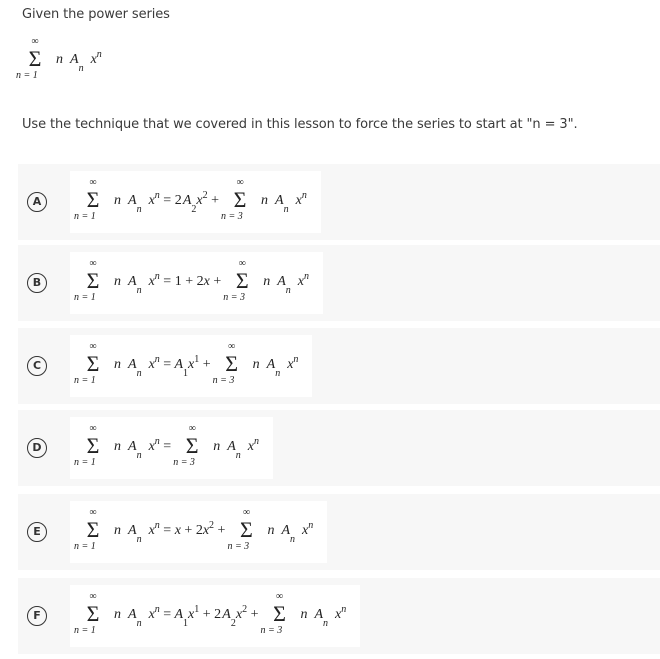 This screenshot has width=660, height=659. What do you see at coordinates (170, 532) in the screenshot?
I see `equation-text: n Anxn = x + 2x2 +` at bounding box center [170, 532].